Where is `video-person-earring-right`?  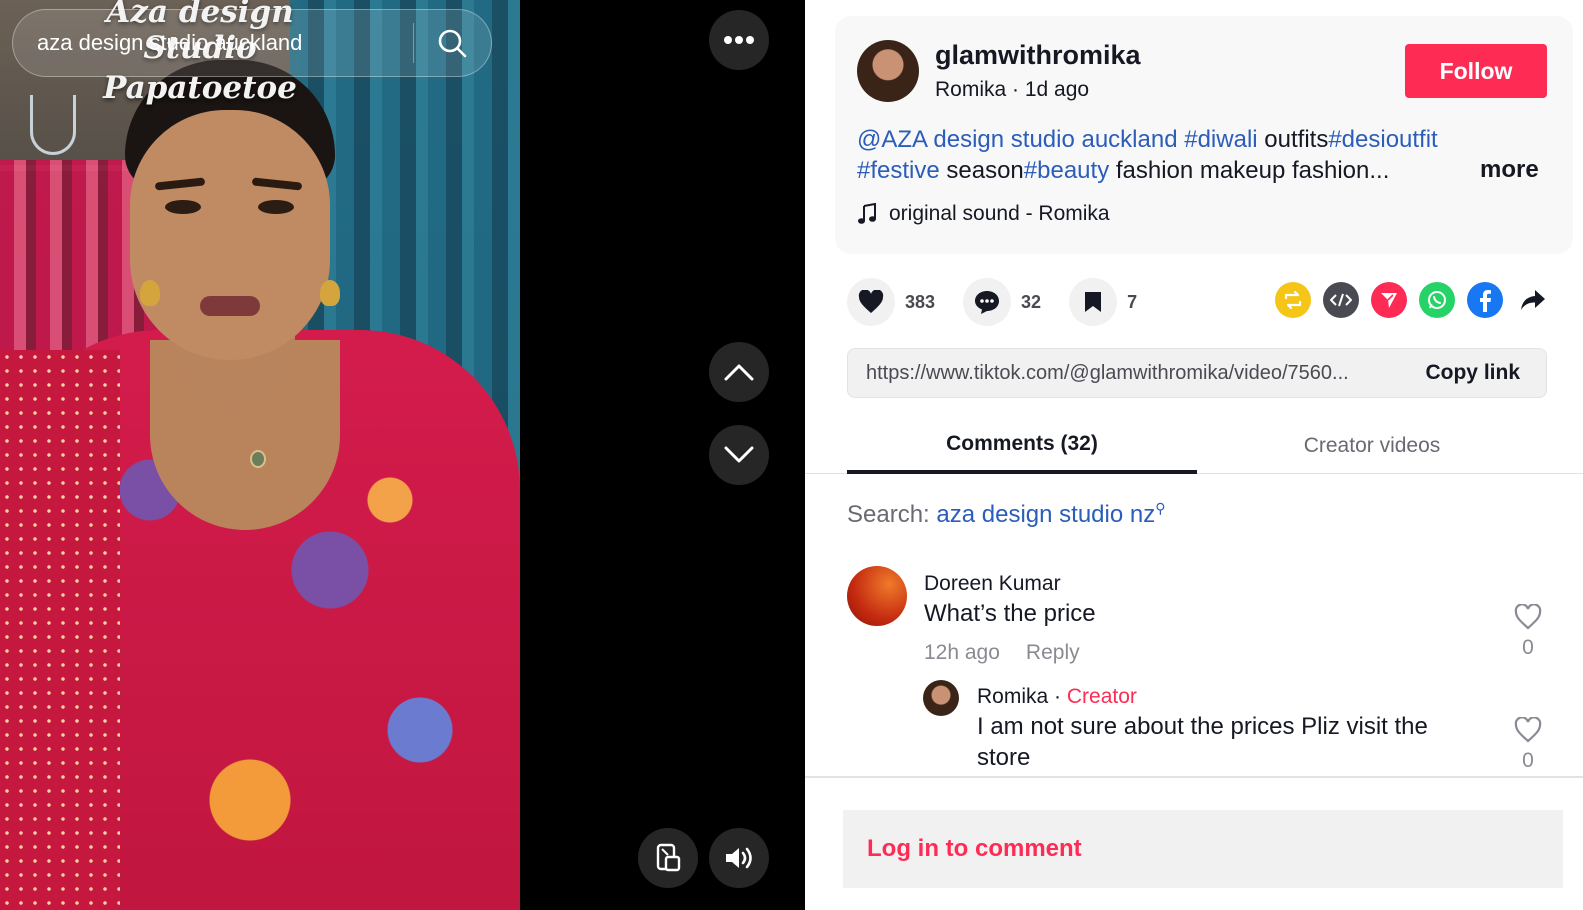
video-person-earring-right is located at coordinates (330, 293).